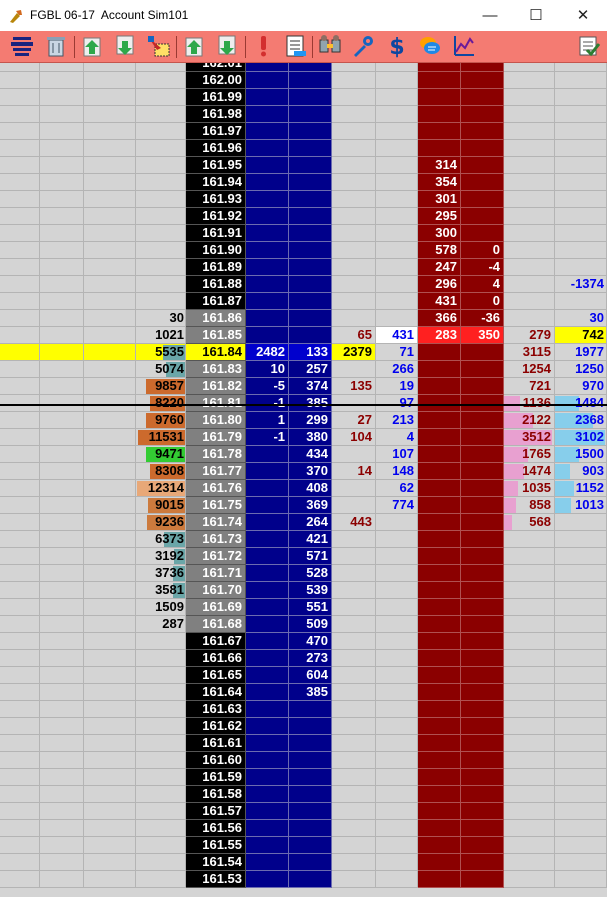  What do you see at coordinates (490, 15) in the screenshot?
I see `minimize-button: —` at bounding box center [490, 15].